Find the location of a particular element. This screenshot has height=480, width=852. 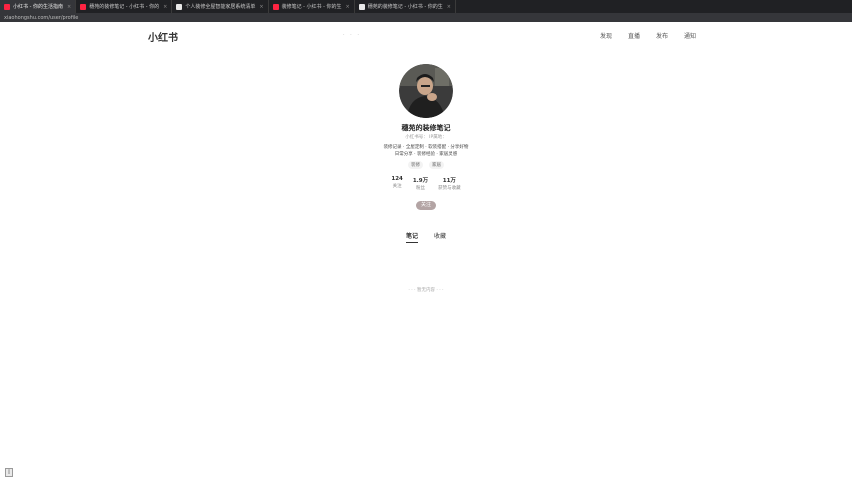

empty-message: · · · 暂无内容 · · · is located at coordinates (426, 290).